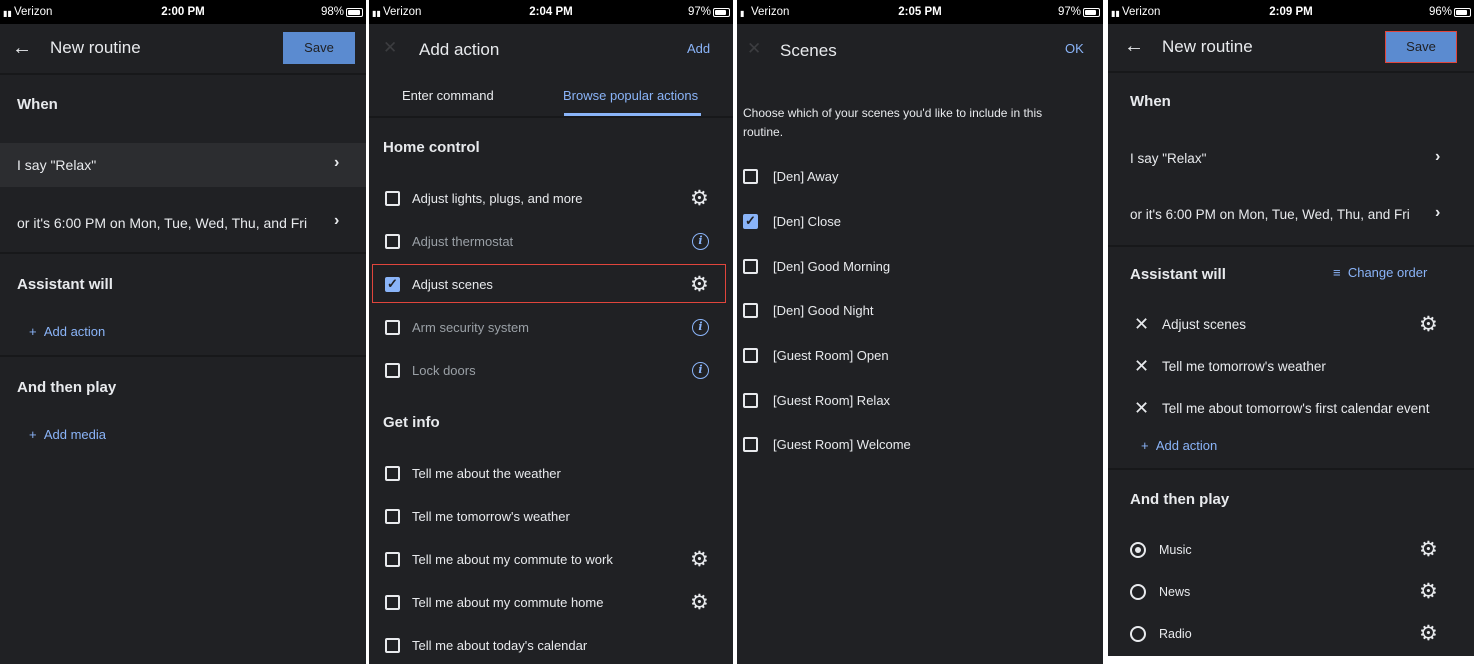  What do you see at coordinates (1244, 366) in the screenshot?
I see `action-label: Tell me tomorrow's weather` at bounding box center [1244, 366].